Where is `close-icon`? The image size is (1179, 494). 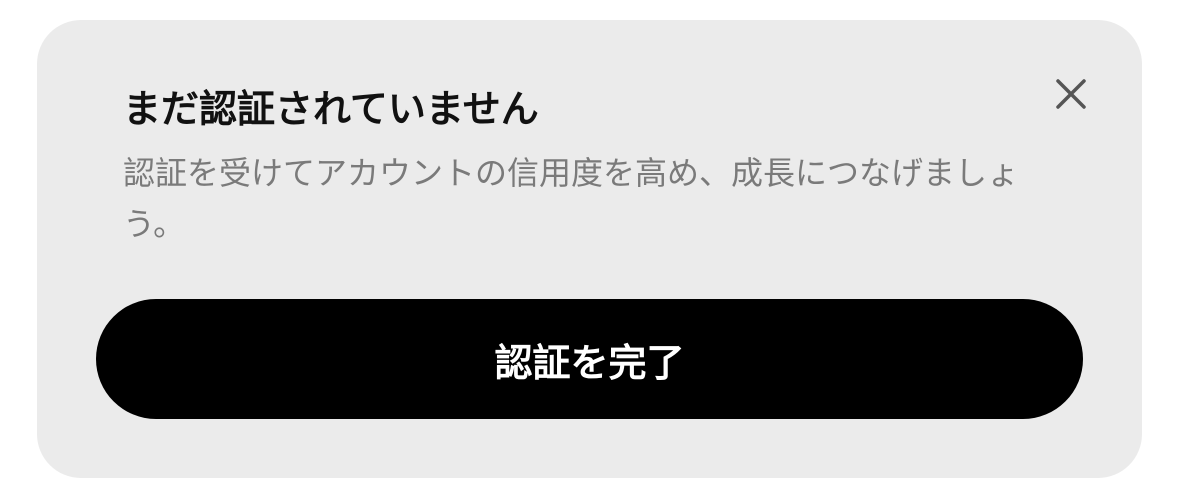 close-icon is located at coordinates (1071, 94).